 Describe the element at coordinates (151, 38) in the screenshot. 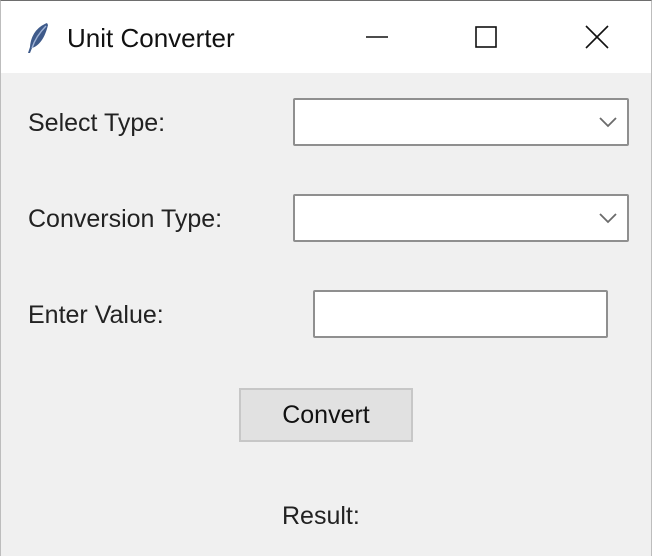

I see `window-title: Unit Converter` at that location.